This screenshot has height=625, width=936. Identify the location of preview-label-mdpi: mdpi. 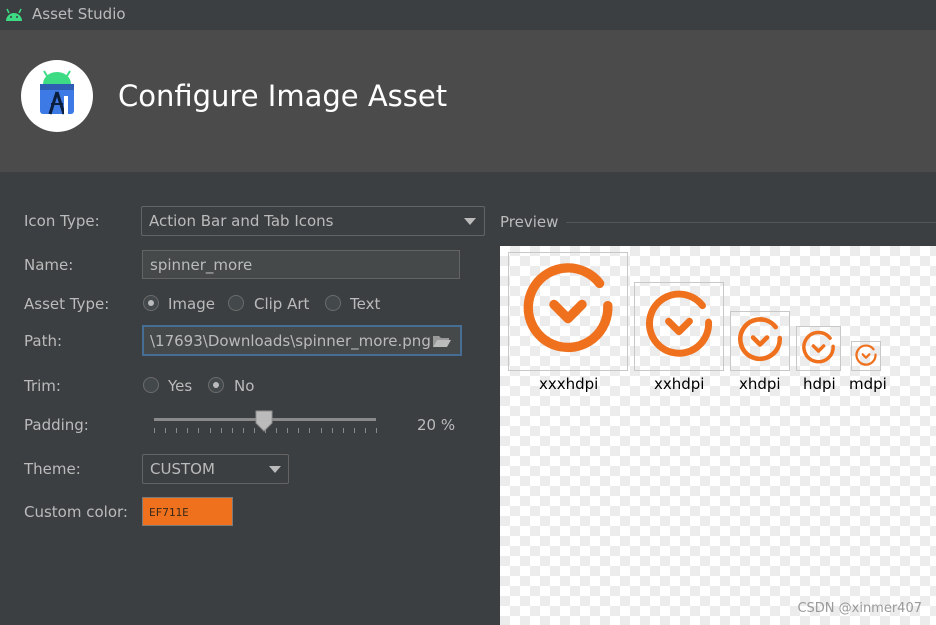
(868, 384).